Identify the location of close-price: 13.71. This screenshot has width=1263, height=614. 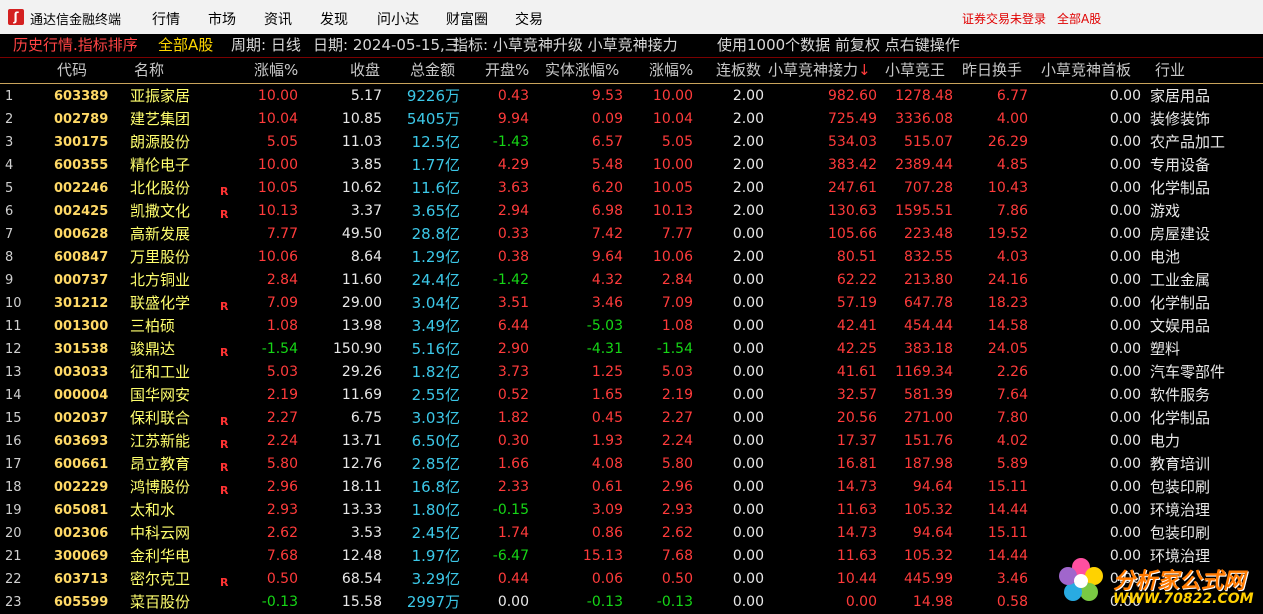
(361, 441).